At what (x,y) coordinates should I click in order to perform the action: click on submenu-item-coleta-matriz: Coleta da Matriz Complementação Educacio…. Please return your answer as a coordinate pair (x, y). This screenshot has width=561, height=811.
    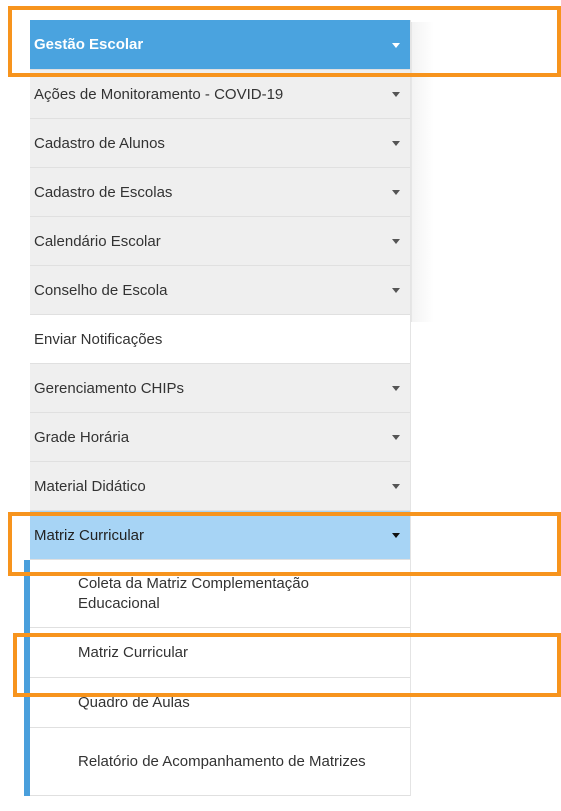
    Looking at the image, I should click on (220, 594).